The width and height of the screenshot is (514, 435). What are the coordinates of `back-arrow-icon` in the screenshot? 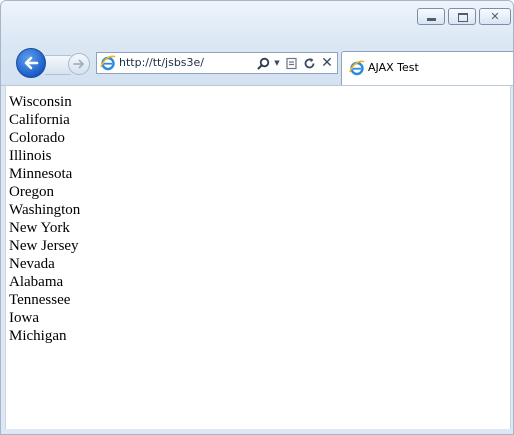 It's located at (31, 63).